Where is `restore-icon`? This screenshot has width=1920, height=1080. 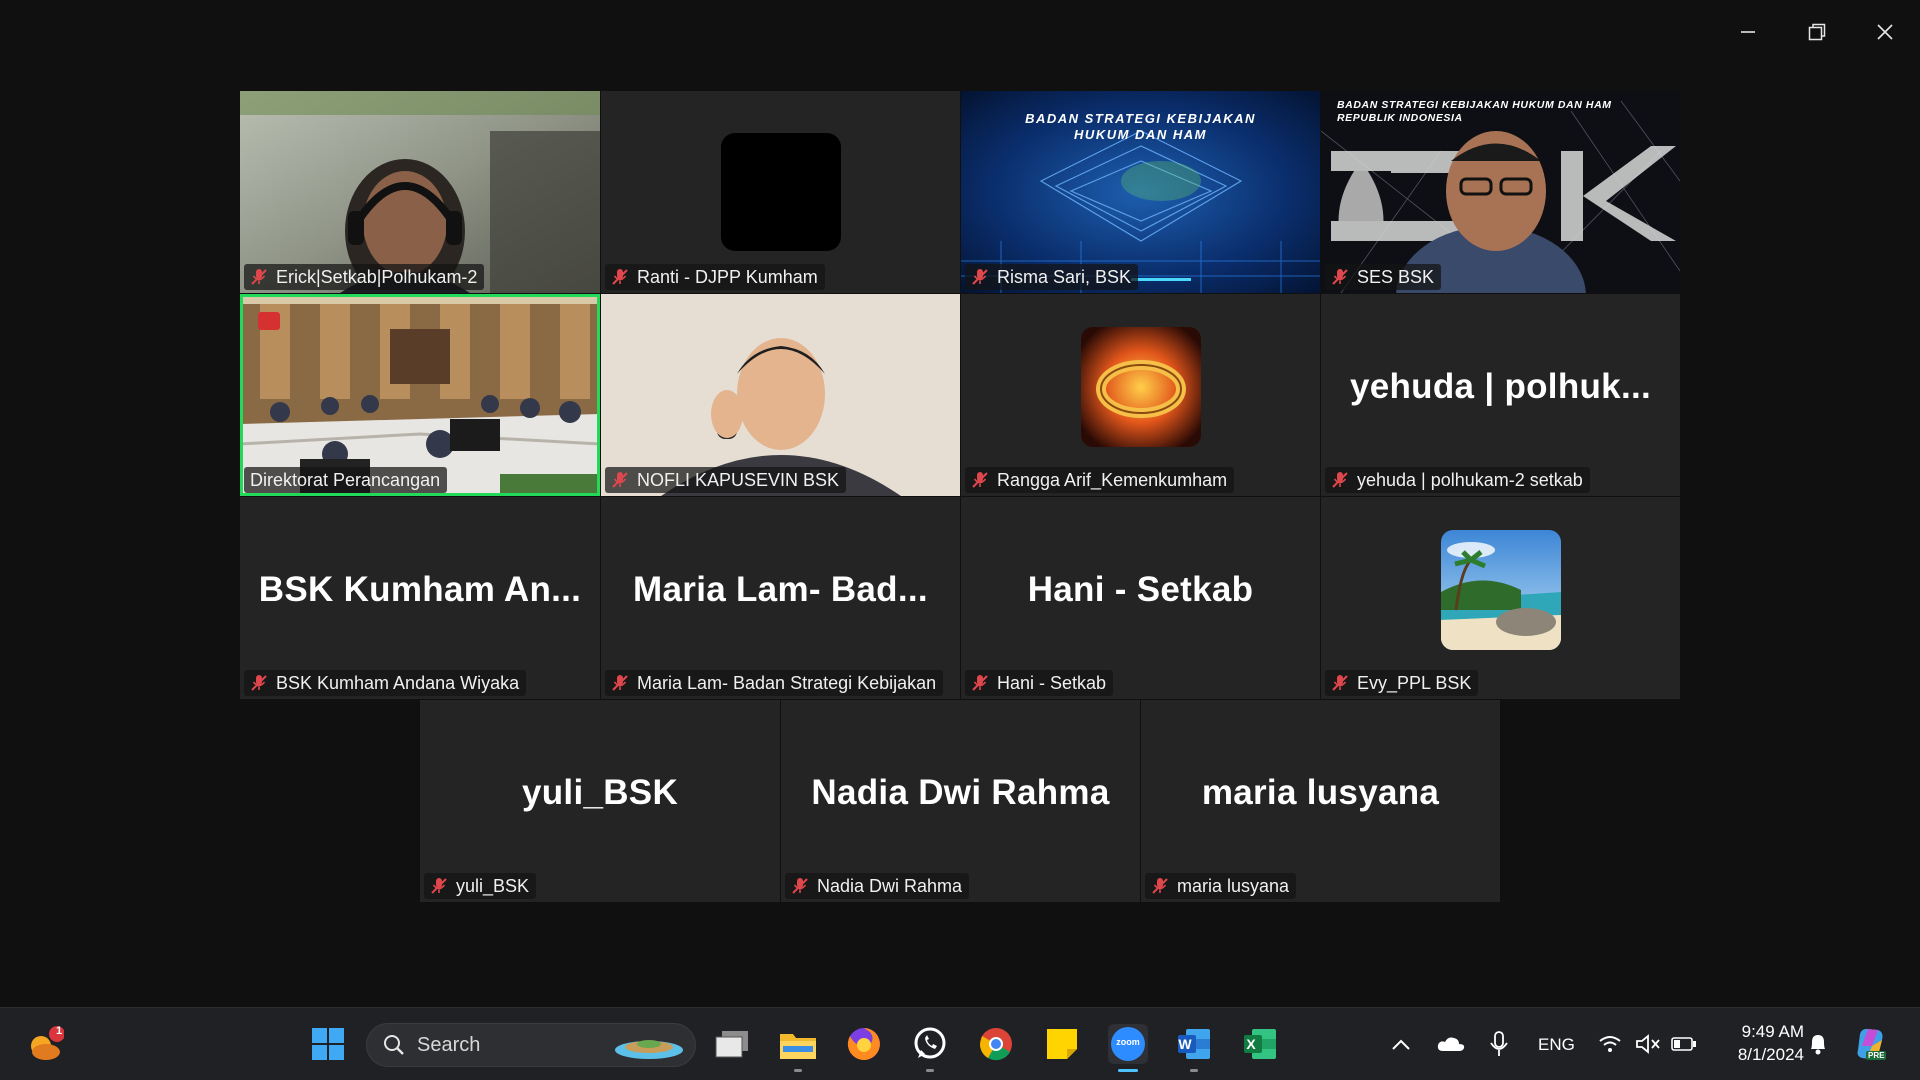
restore-icon is located at coordinates (1817, 32).